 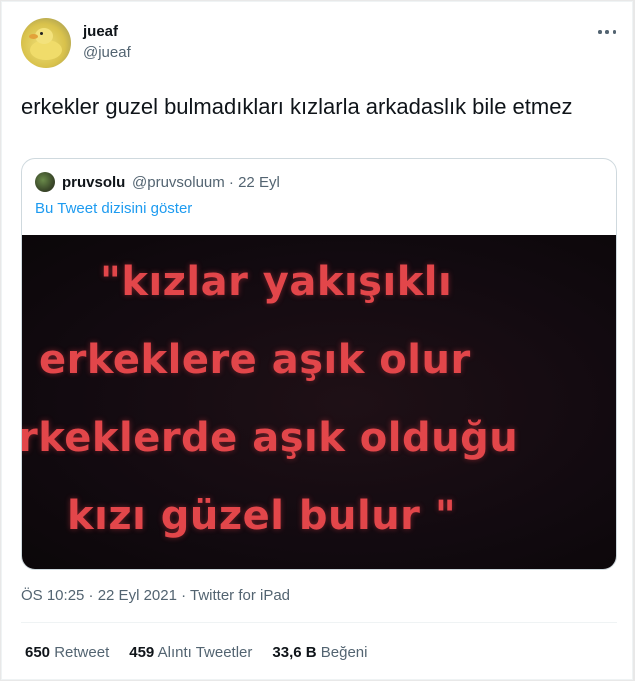 What do you see at coordinates (46, 43) in the screenshot?
I see `author-avatar` at bounding box center [46, 43].